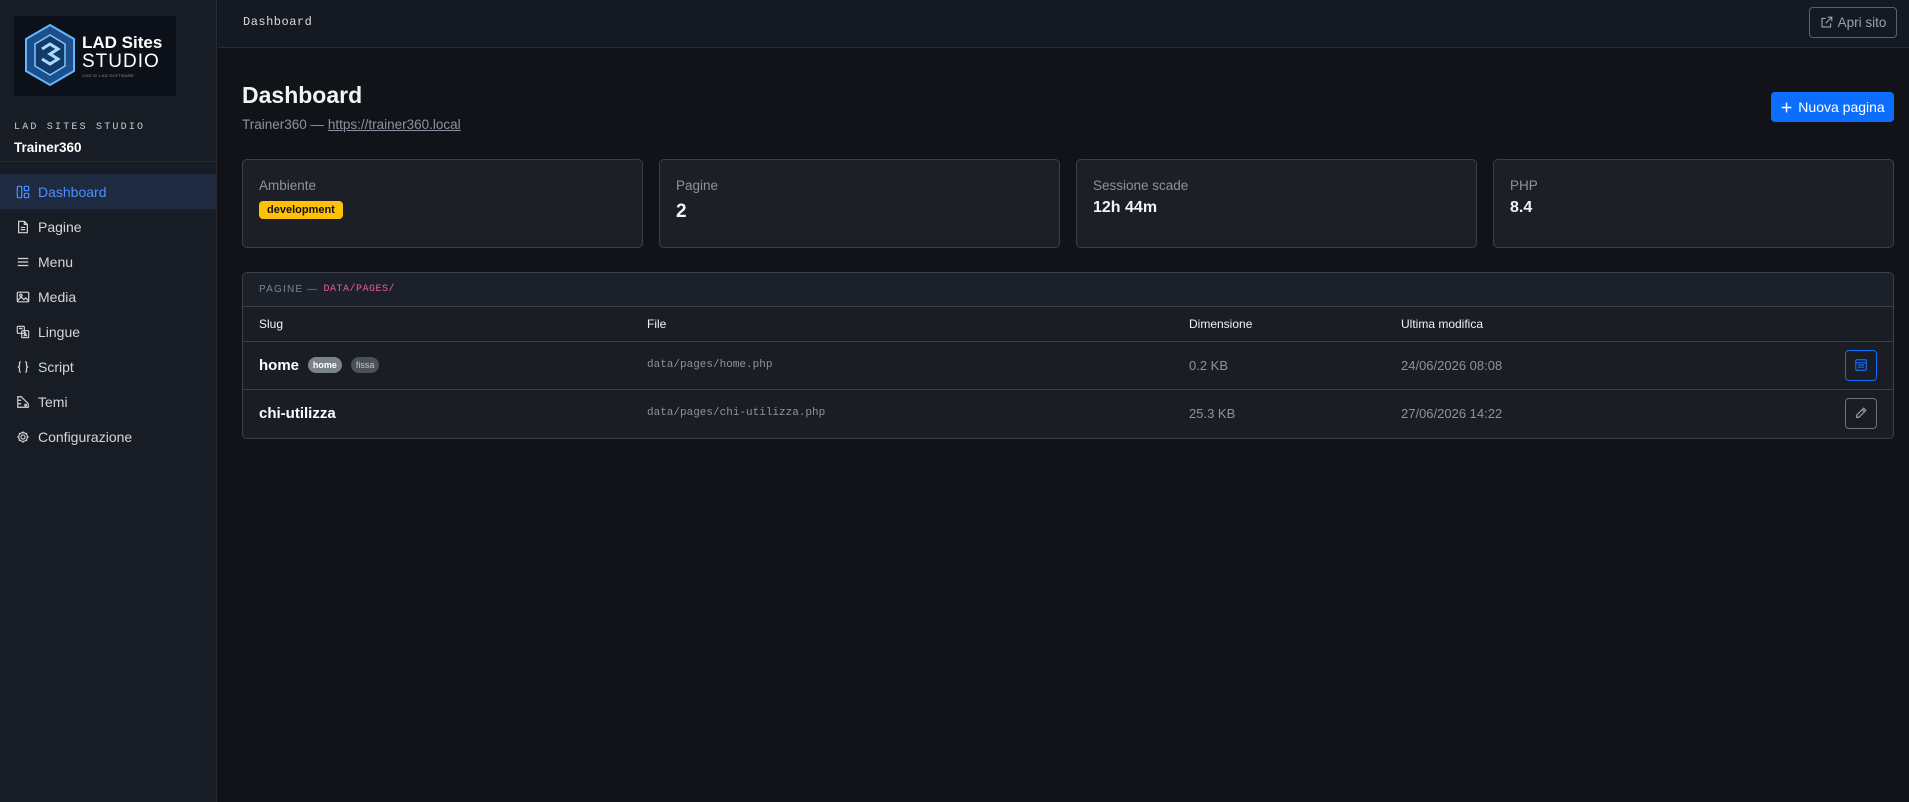 This screenshot has width=1909, height=802. I want to click on table-header-row: Slug File Dimensione Ultima modifica, so click(1068, 324).